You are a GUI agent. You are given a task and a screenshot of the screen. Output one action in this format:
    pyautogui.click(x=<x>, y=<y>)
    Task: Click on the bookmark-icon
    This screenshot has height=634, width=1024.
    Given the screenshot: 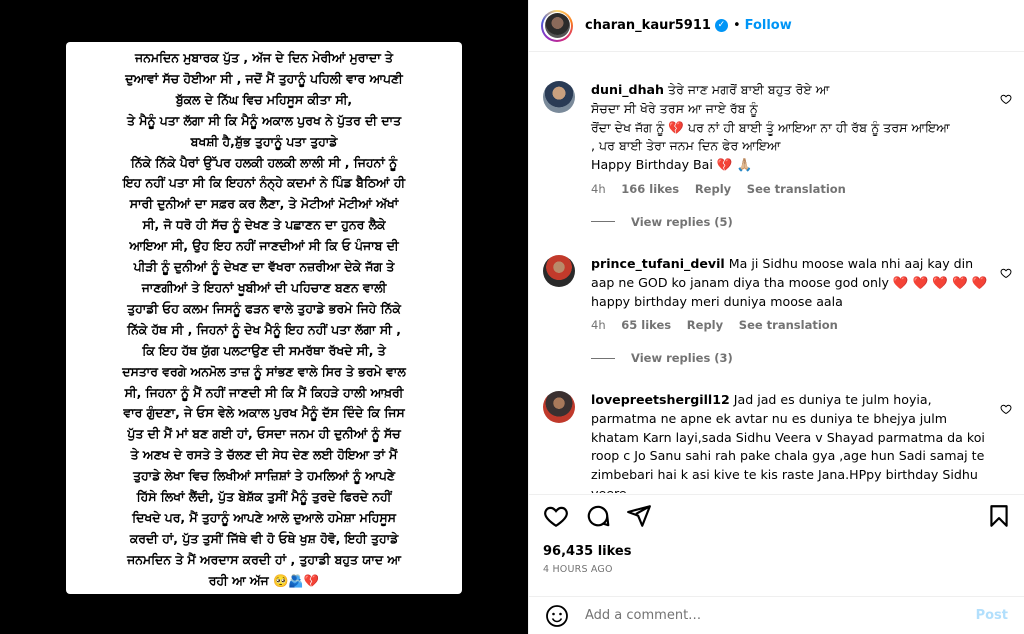 What is the action you would take?
    pyautogui.click(x=999, y=516)
    